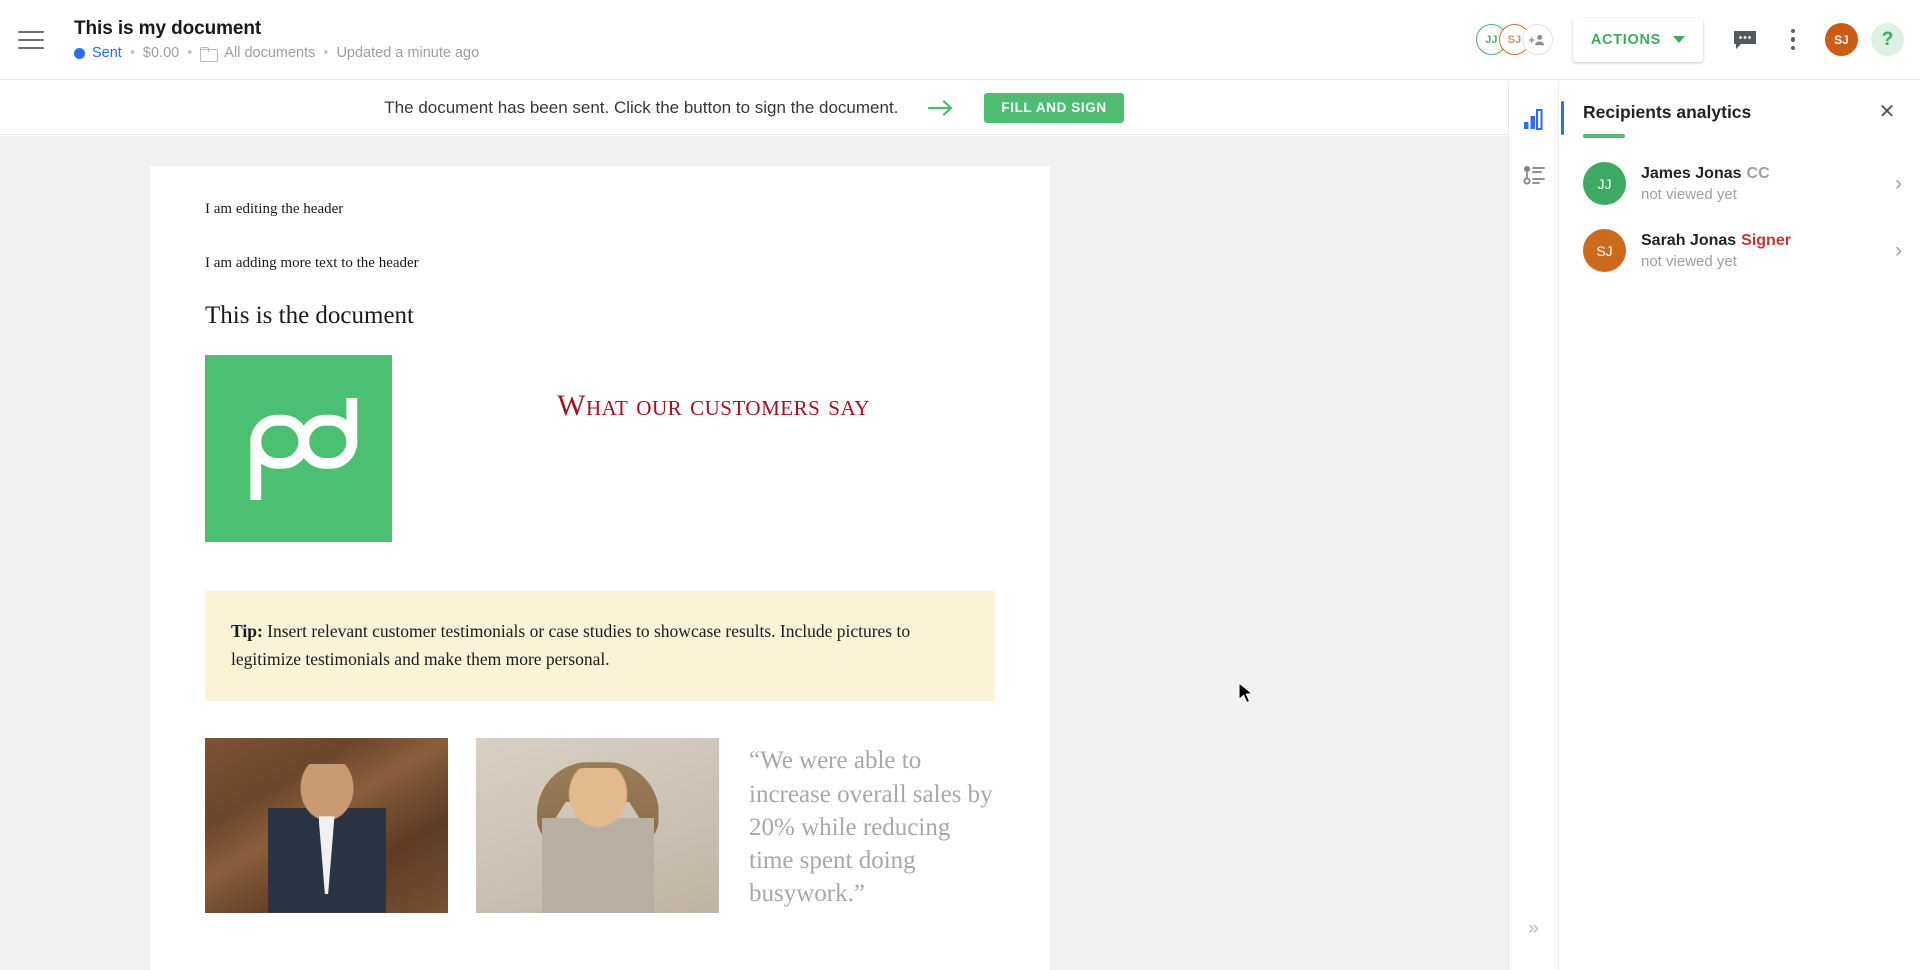 The height and width of the screenshot is (970, 1920). What do you see at coordinates (1689, 240) in the screenshot?
I see `recipient-name: Sarah Jonas` at bounding box center [1689, 240].